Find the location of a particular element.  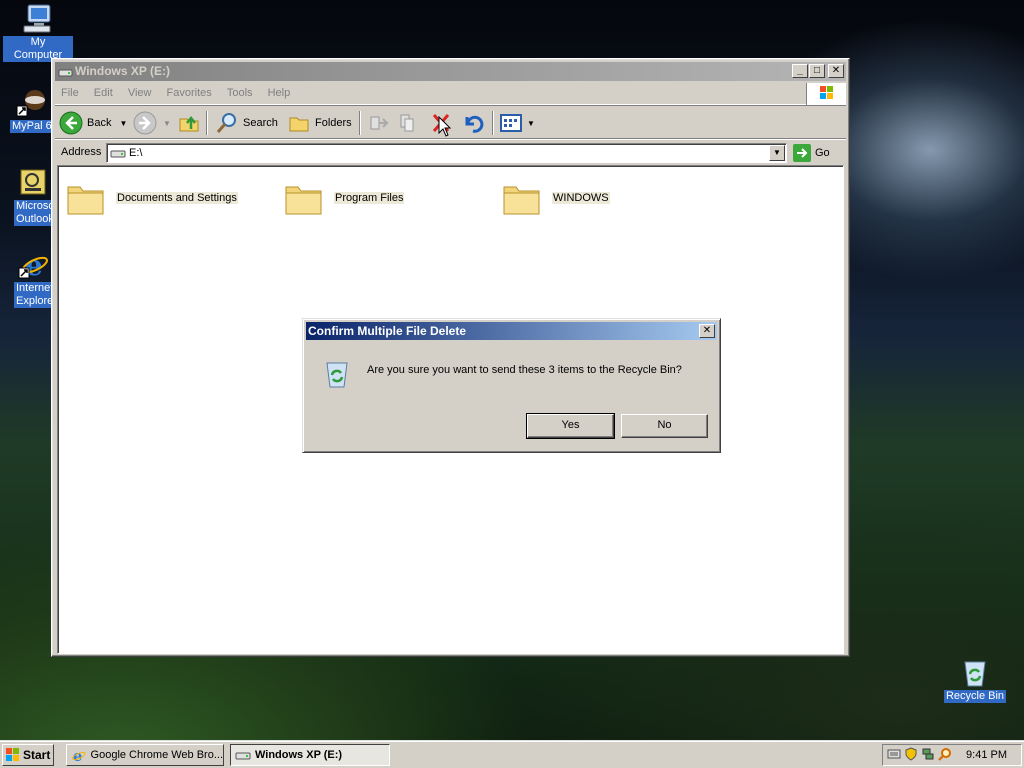

menu-edit: Edit is located at coordinates (103, 93).